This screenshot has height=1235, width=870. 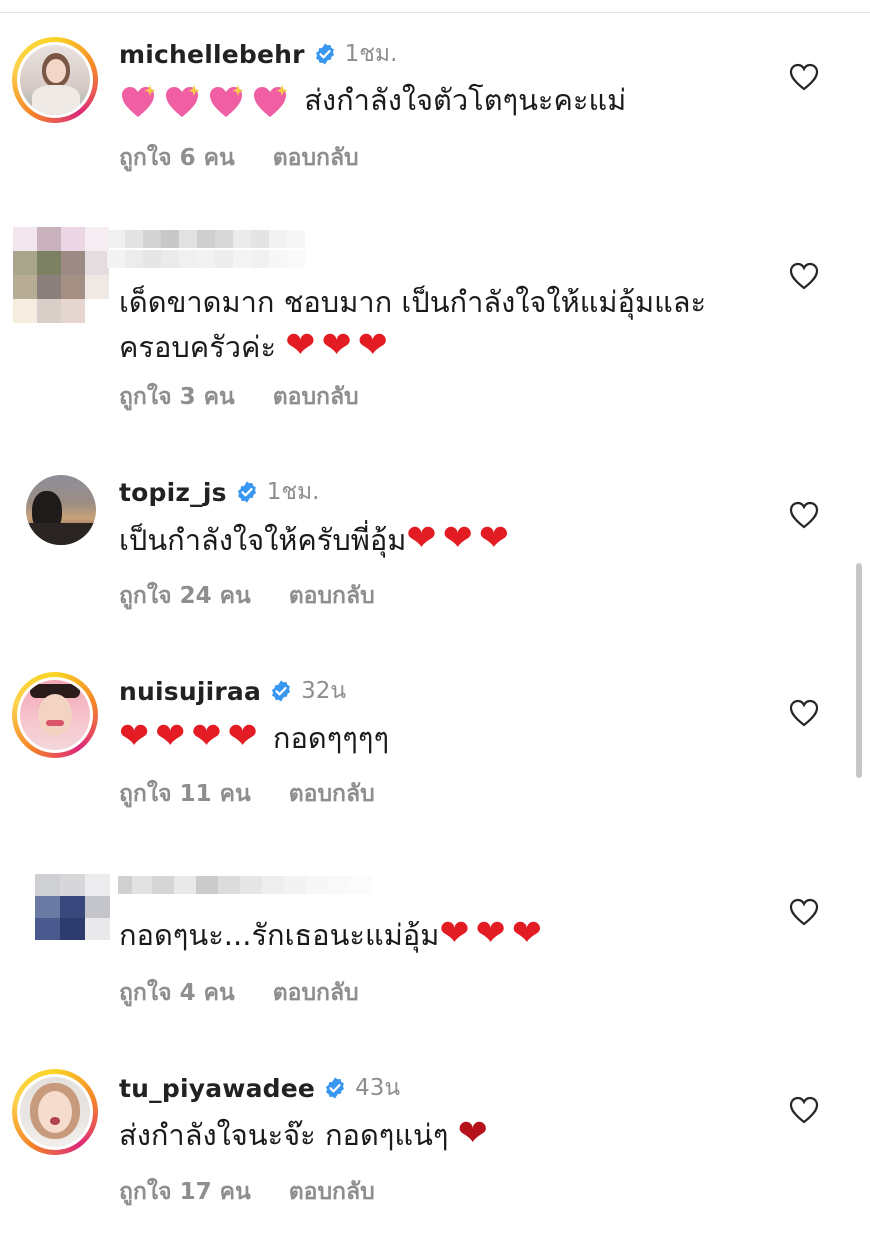 What do you see at coordinates (190, 691) in the screenshot?
I see `username: nuisujiraa` at bounding box center [190, 691].